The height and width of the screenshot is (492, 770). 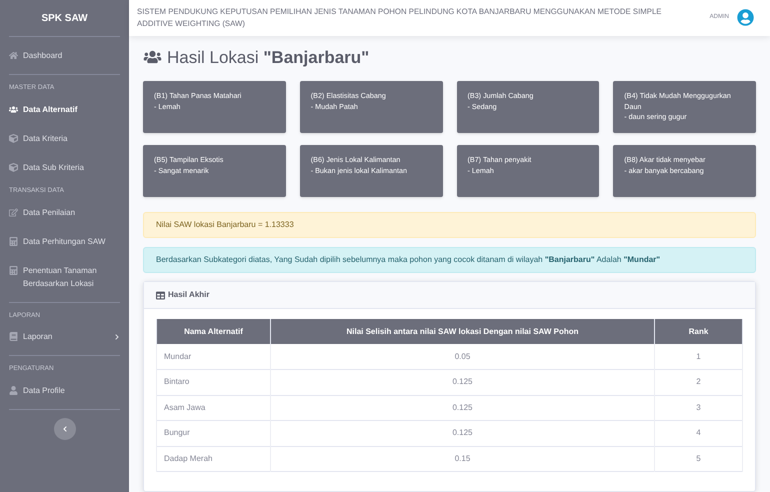 I want to click on table-cell: Dadap Merah, so click(x=213, y=459).